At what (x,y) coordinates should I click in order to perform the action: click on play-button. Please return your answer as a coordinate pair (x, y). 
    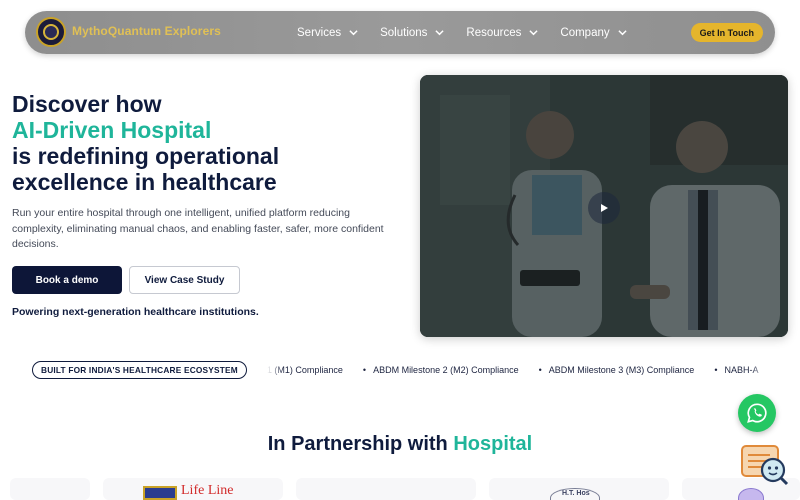
    Looking at the image, I should click on (604, 208).